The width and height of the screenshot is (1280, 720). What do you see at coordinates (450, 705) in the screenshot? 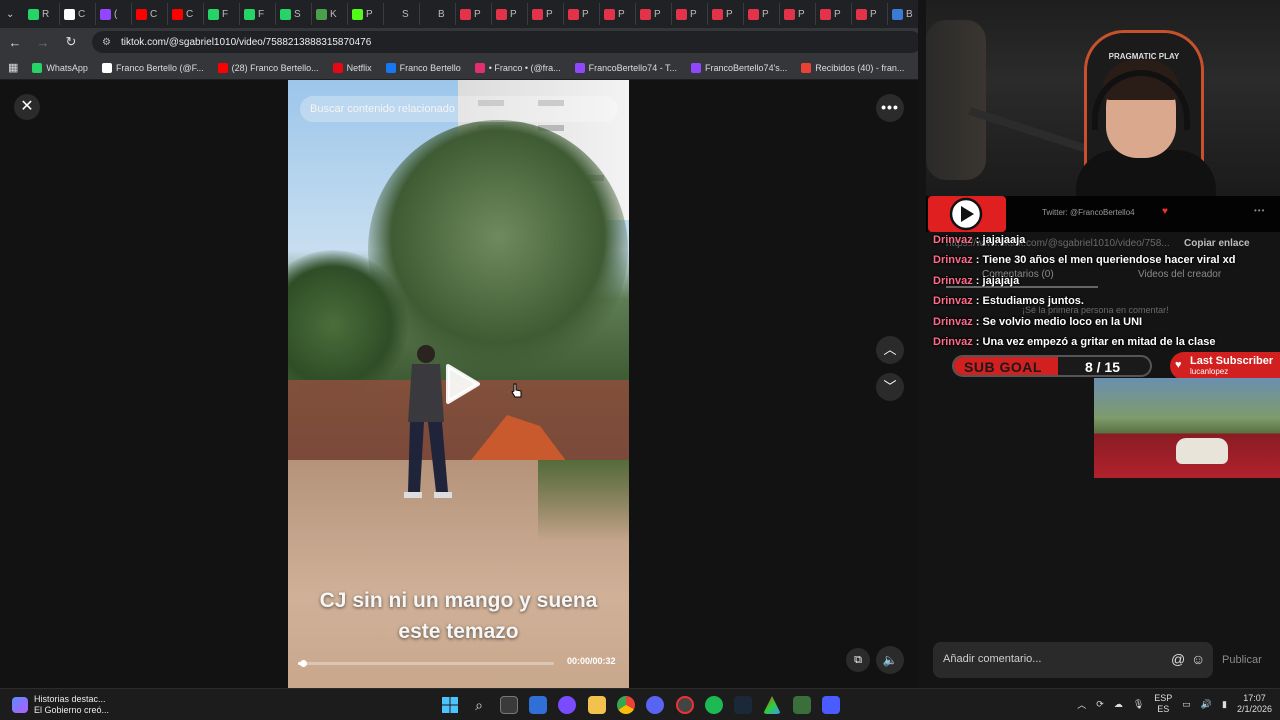
I see `windows-start-icon` at bounding box center [450, 705].